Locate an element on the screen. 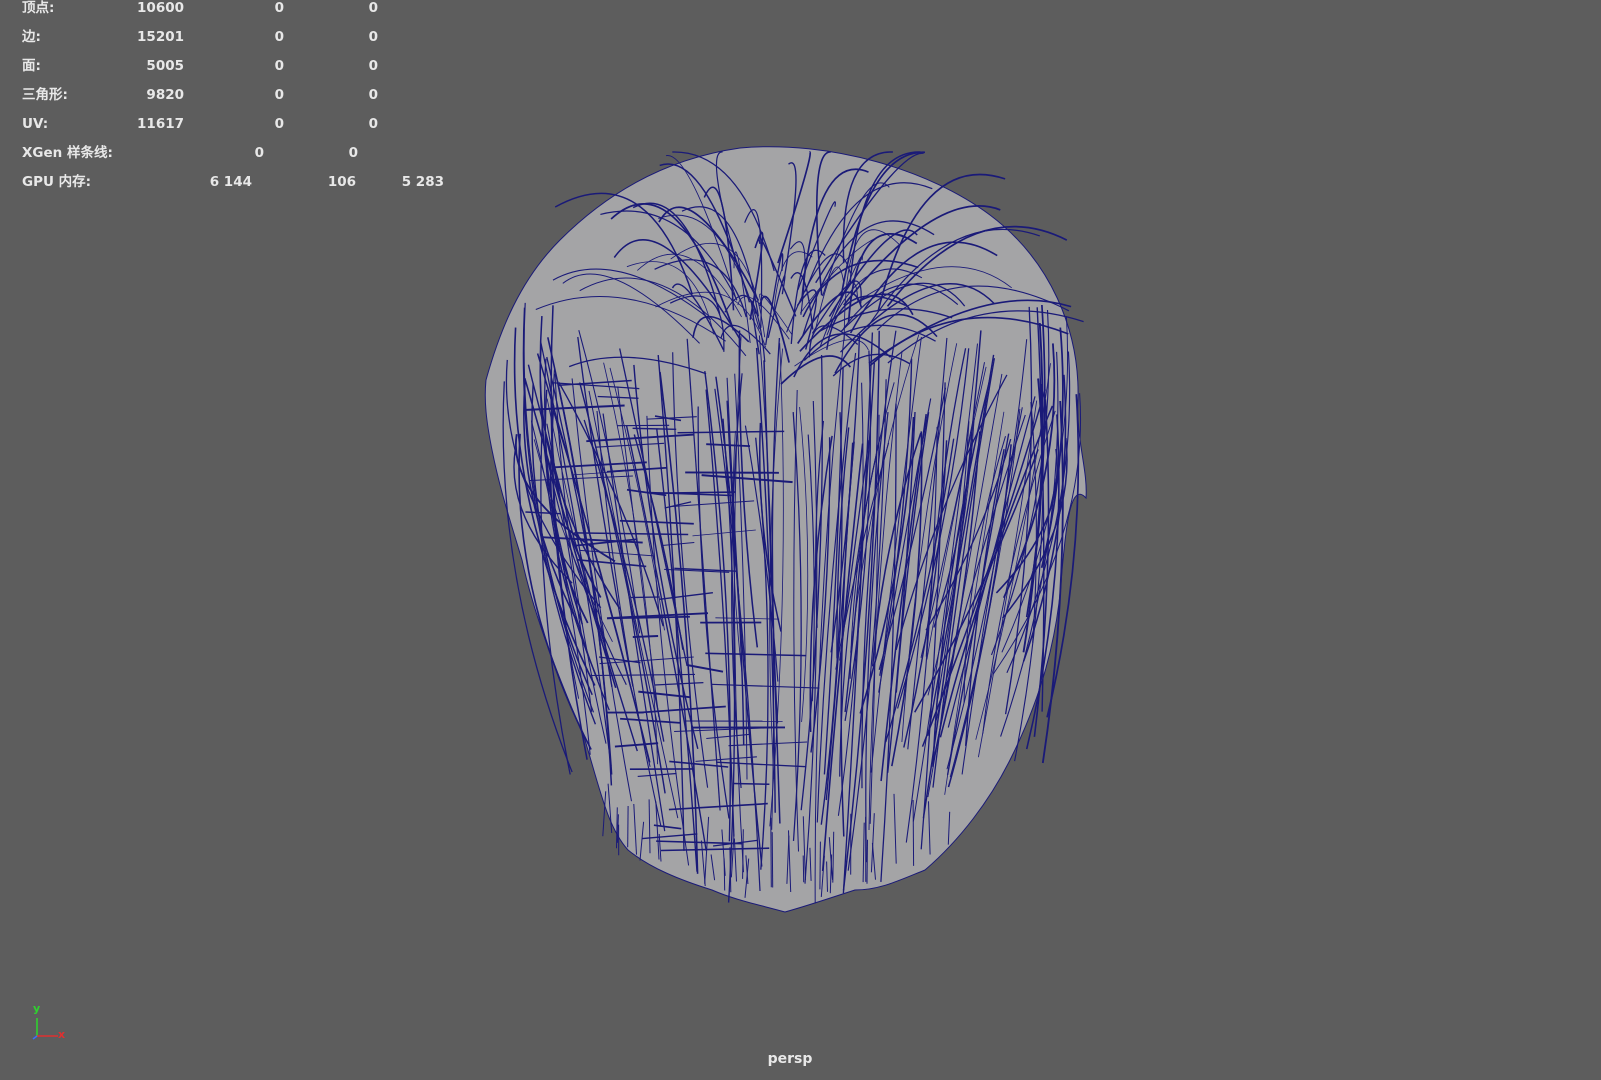  hud-row-vertices: 顶点: 10600 0 0 is located at coordinates (230, 9).